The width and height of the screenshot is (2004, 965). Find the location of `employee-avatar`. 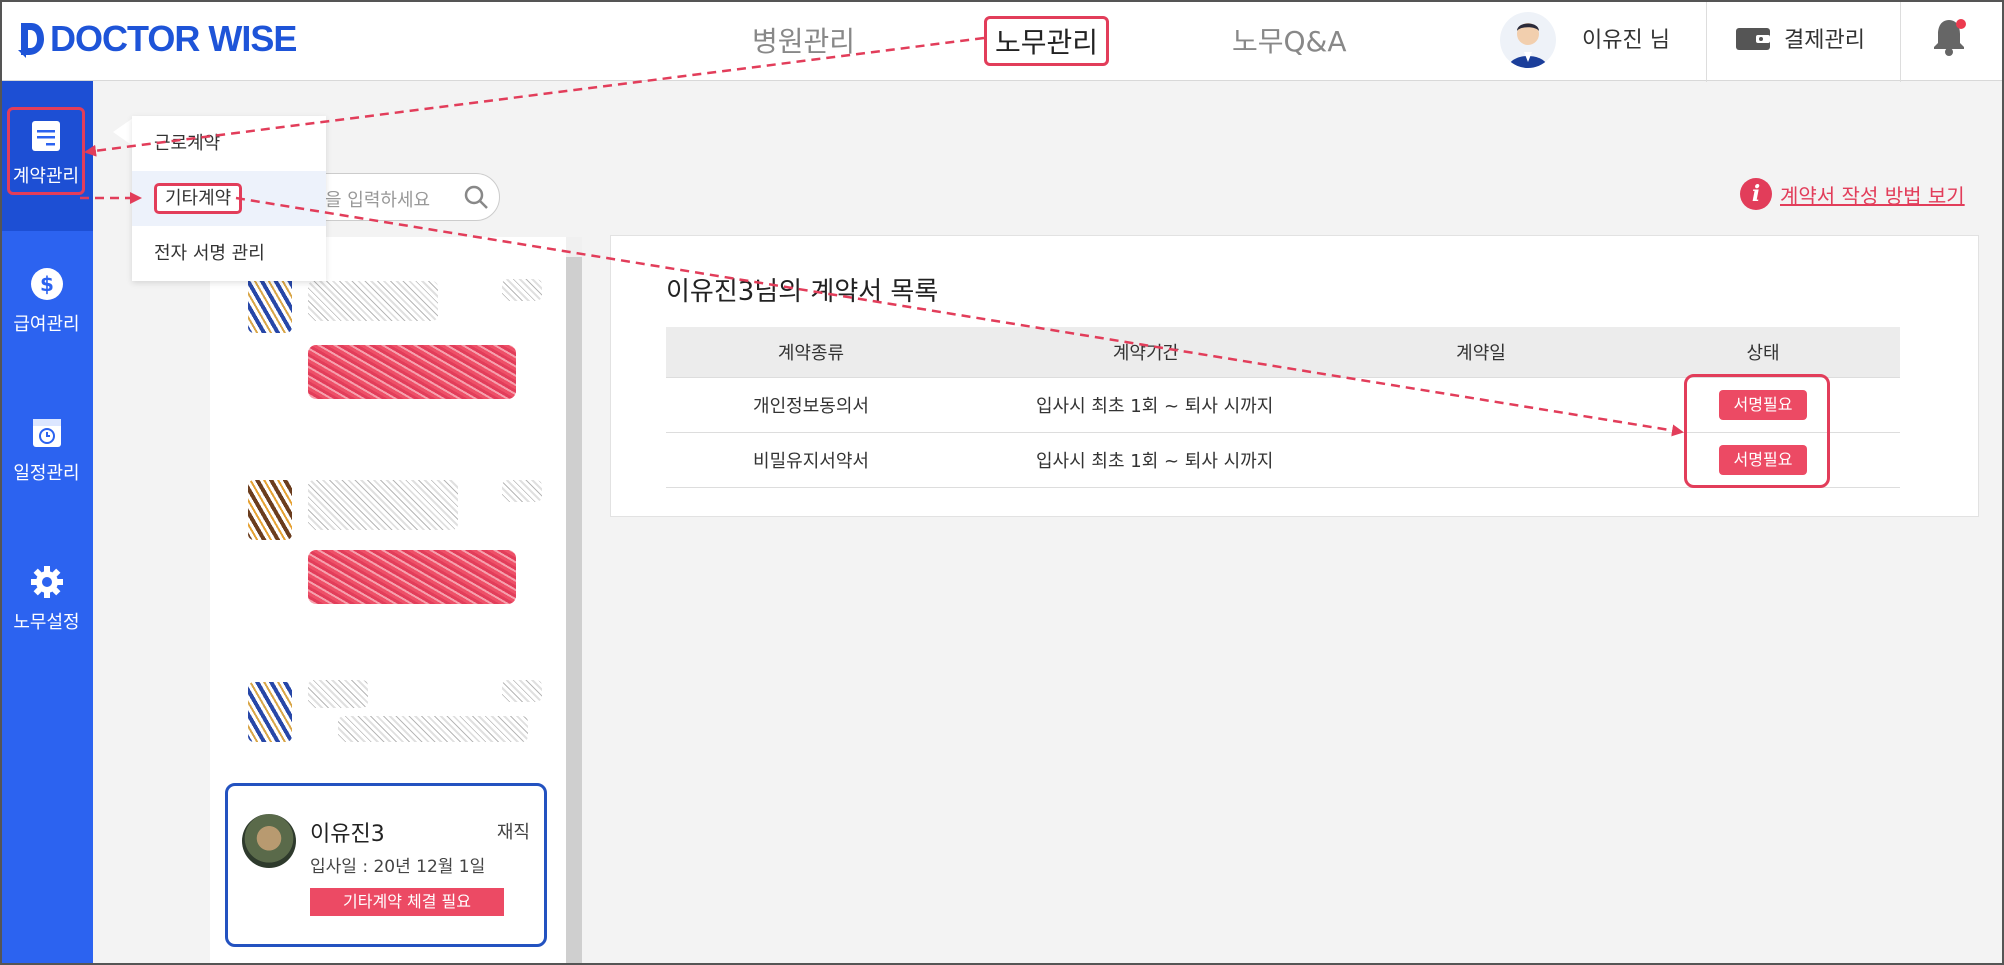

employee-avatar is located at coordinates (269, 841).